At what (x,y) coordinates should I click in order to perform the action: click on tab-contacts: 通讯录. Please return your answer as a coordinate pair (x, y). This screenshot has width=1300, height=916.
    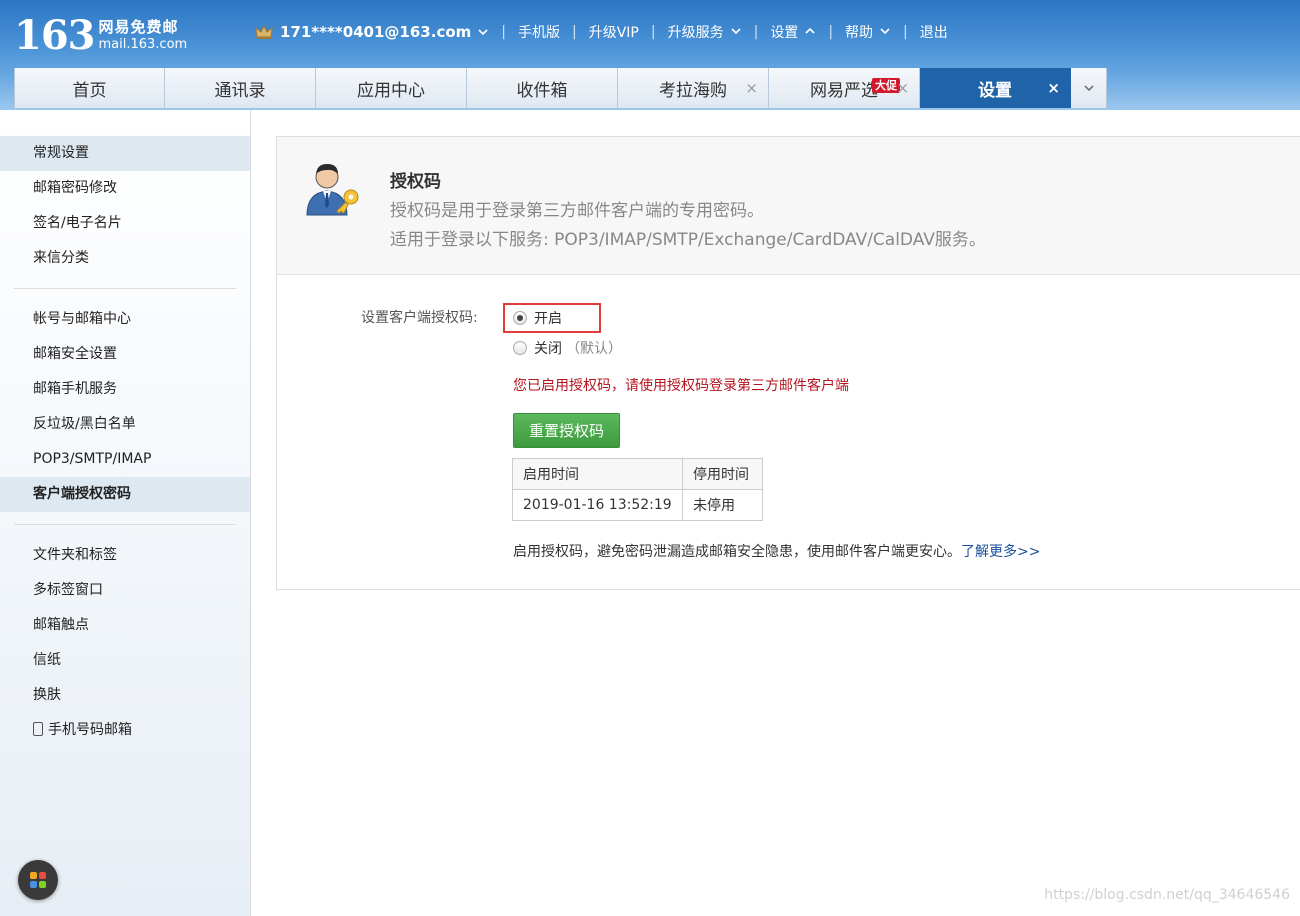
    Looking at the image, I should click on (240, 88).